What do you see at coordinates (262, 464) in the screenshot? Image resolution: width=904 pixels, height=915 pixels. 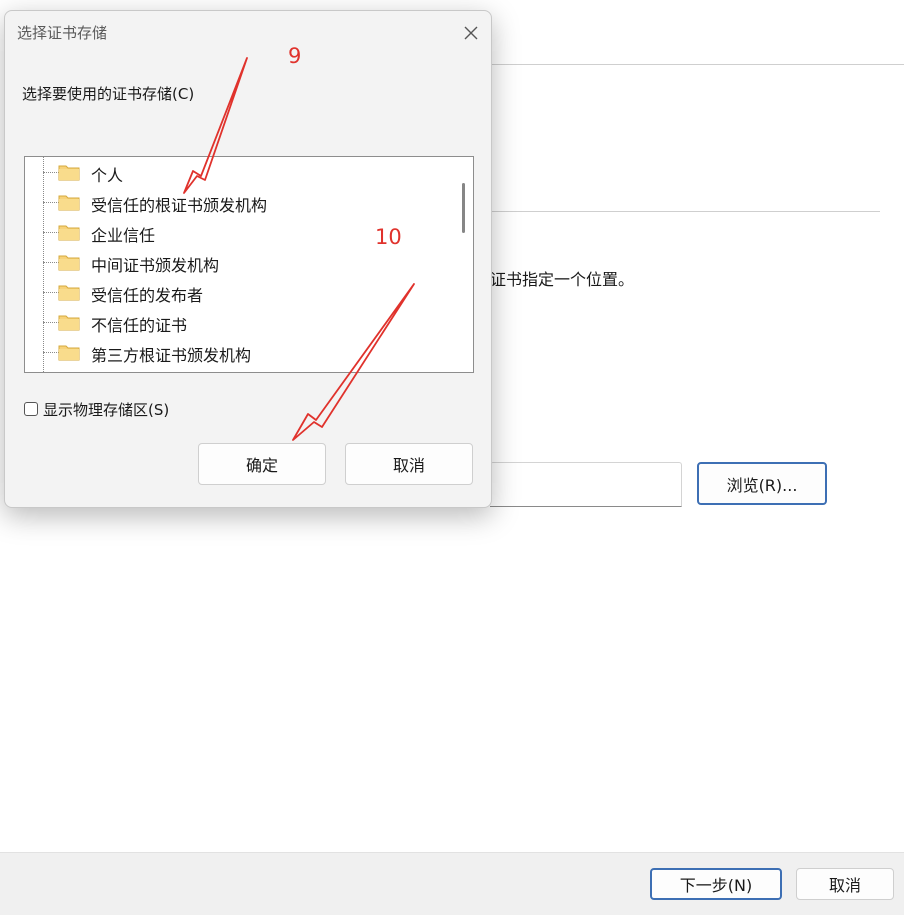 I see `ok-button: 确定` at bounding box center [262, 464].